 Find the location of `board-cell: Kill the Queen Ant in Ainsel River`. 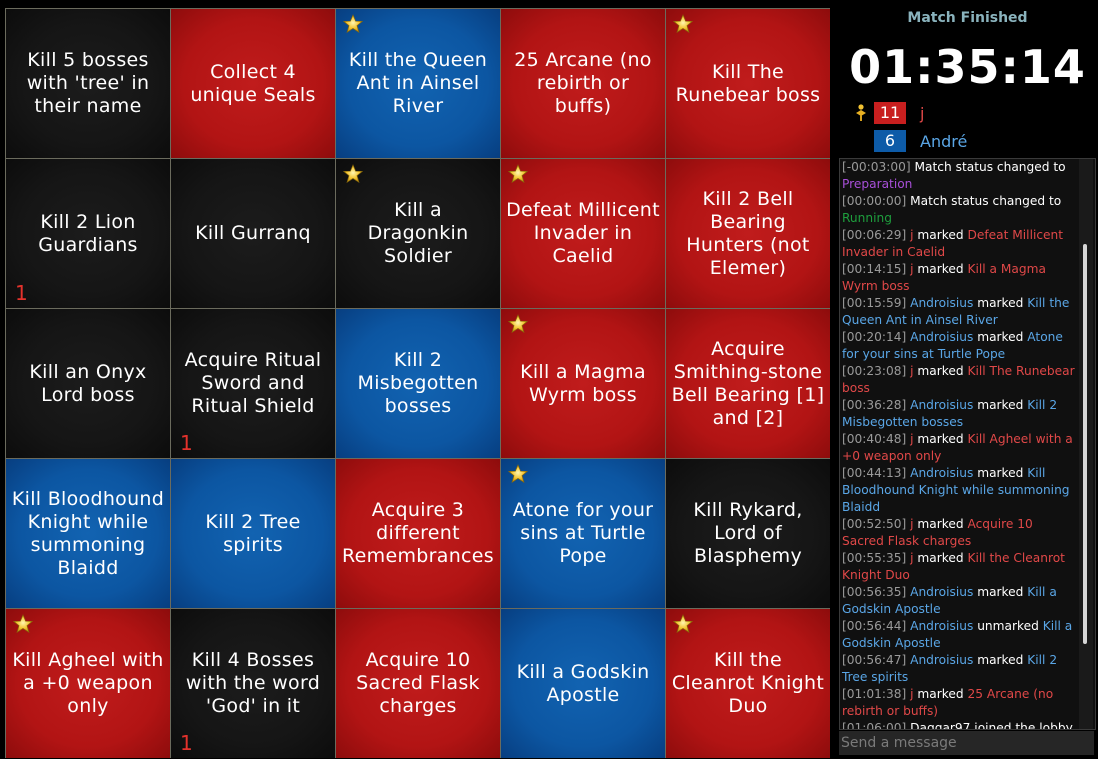

board-cell: Kill the Queen Ant in Ainsel River is located at coordinates (418, 83).